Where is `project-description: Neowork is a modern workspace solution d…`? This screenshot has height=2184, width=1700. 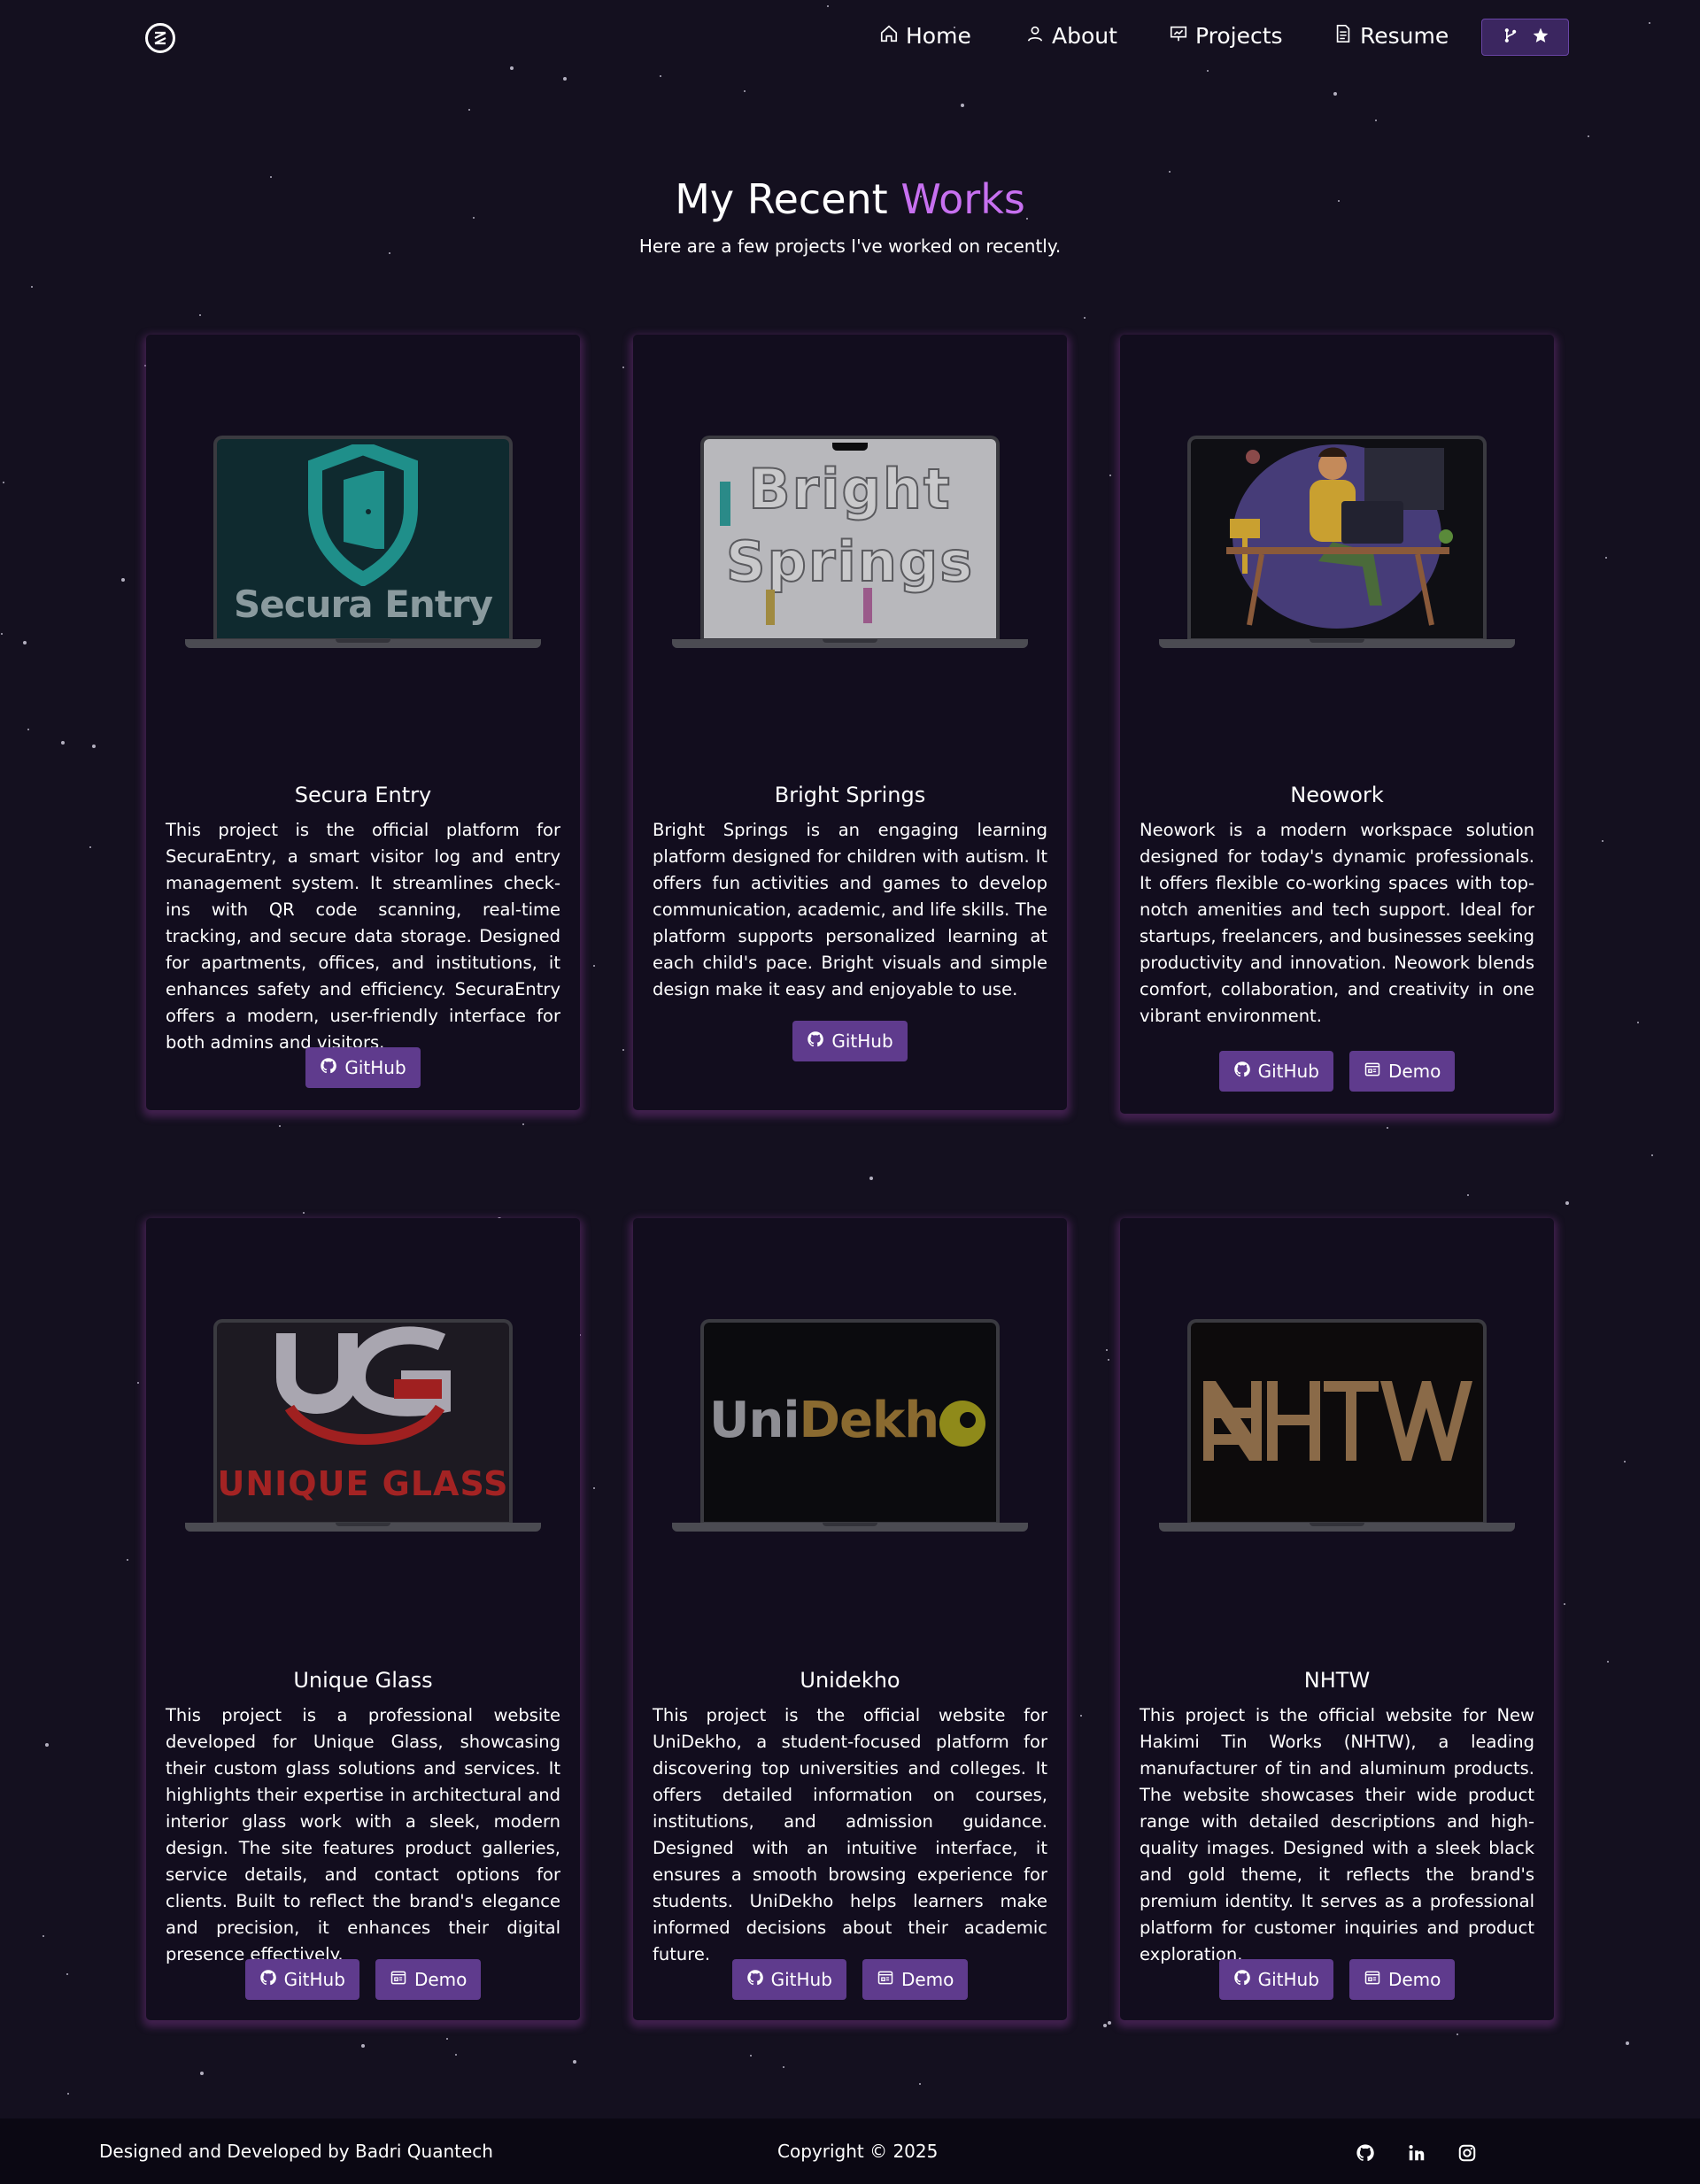 project-description: Neowork is a modern workspace solution d… is located at coordinates (1337, 923).